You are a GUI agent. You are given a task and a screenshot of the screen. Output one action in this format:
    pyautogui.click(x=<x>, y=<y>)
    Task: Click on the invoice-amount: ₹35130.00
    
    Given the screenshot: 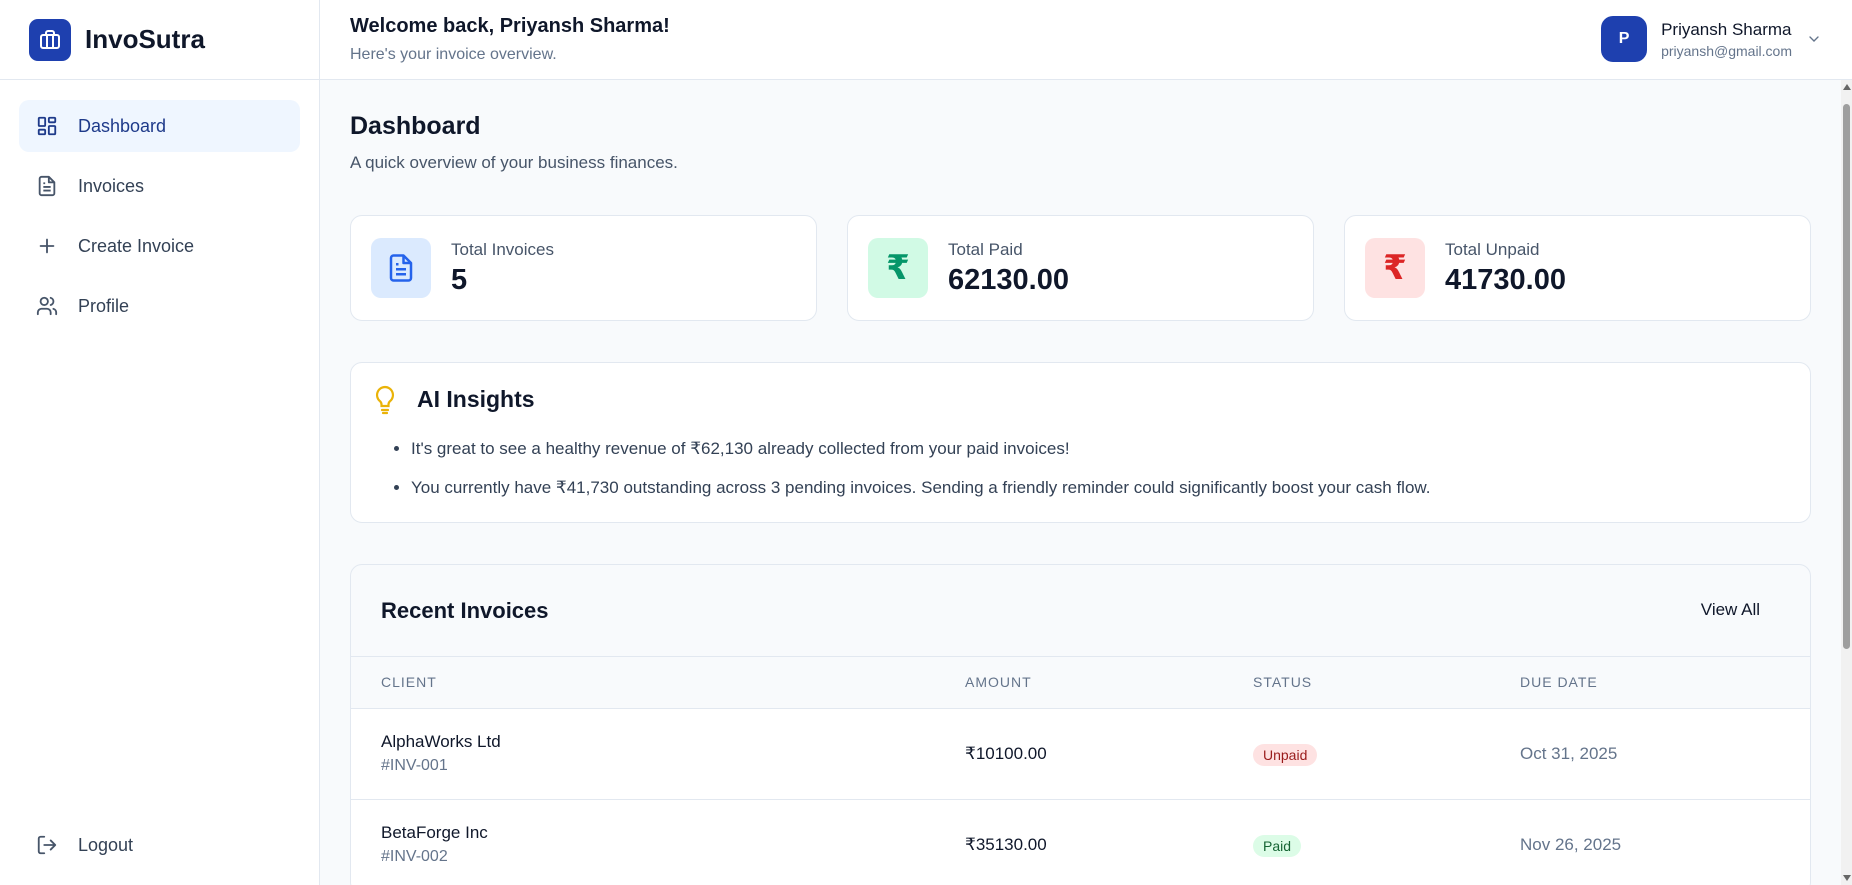 What is the action you would take?
    pyautogui.click(x=1006, y=844)
    